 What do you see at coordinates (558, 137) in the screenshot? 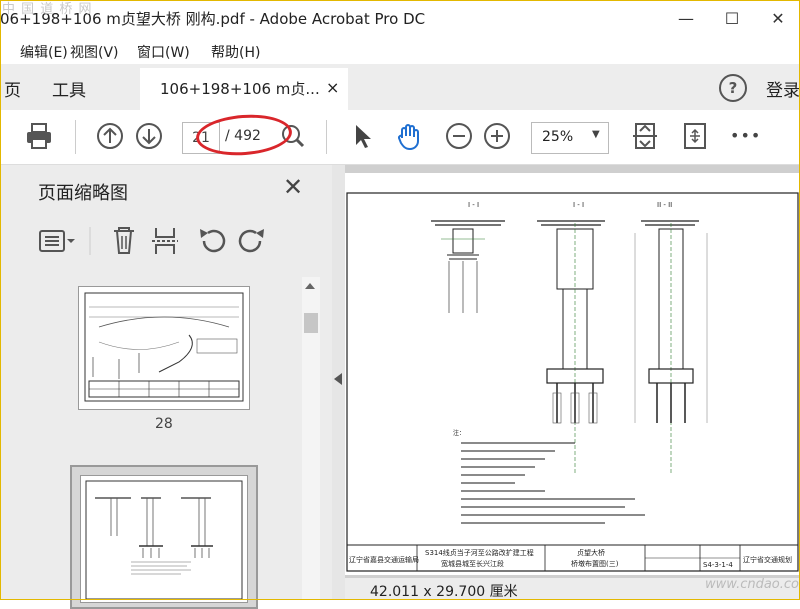
I see `zoom-level-value: 25%` at bounding box center [558, 137].